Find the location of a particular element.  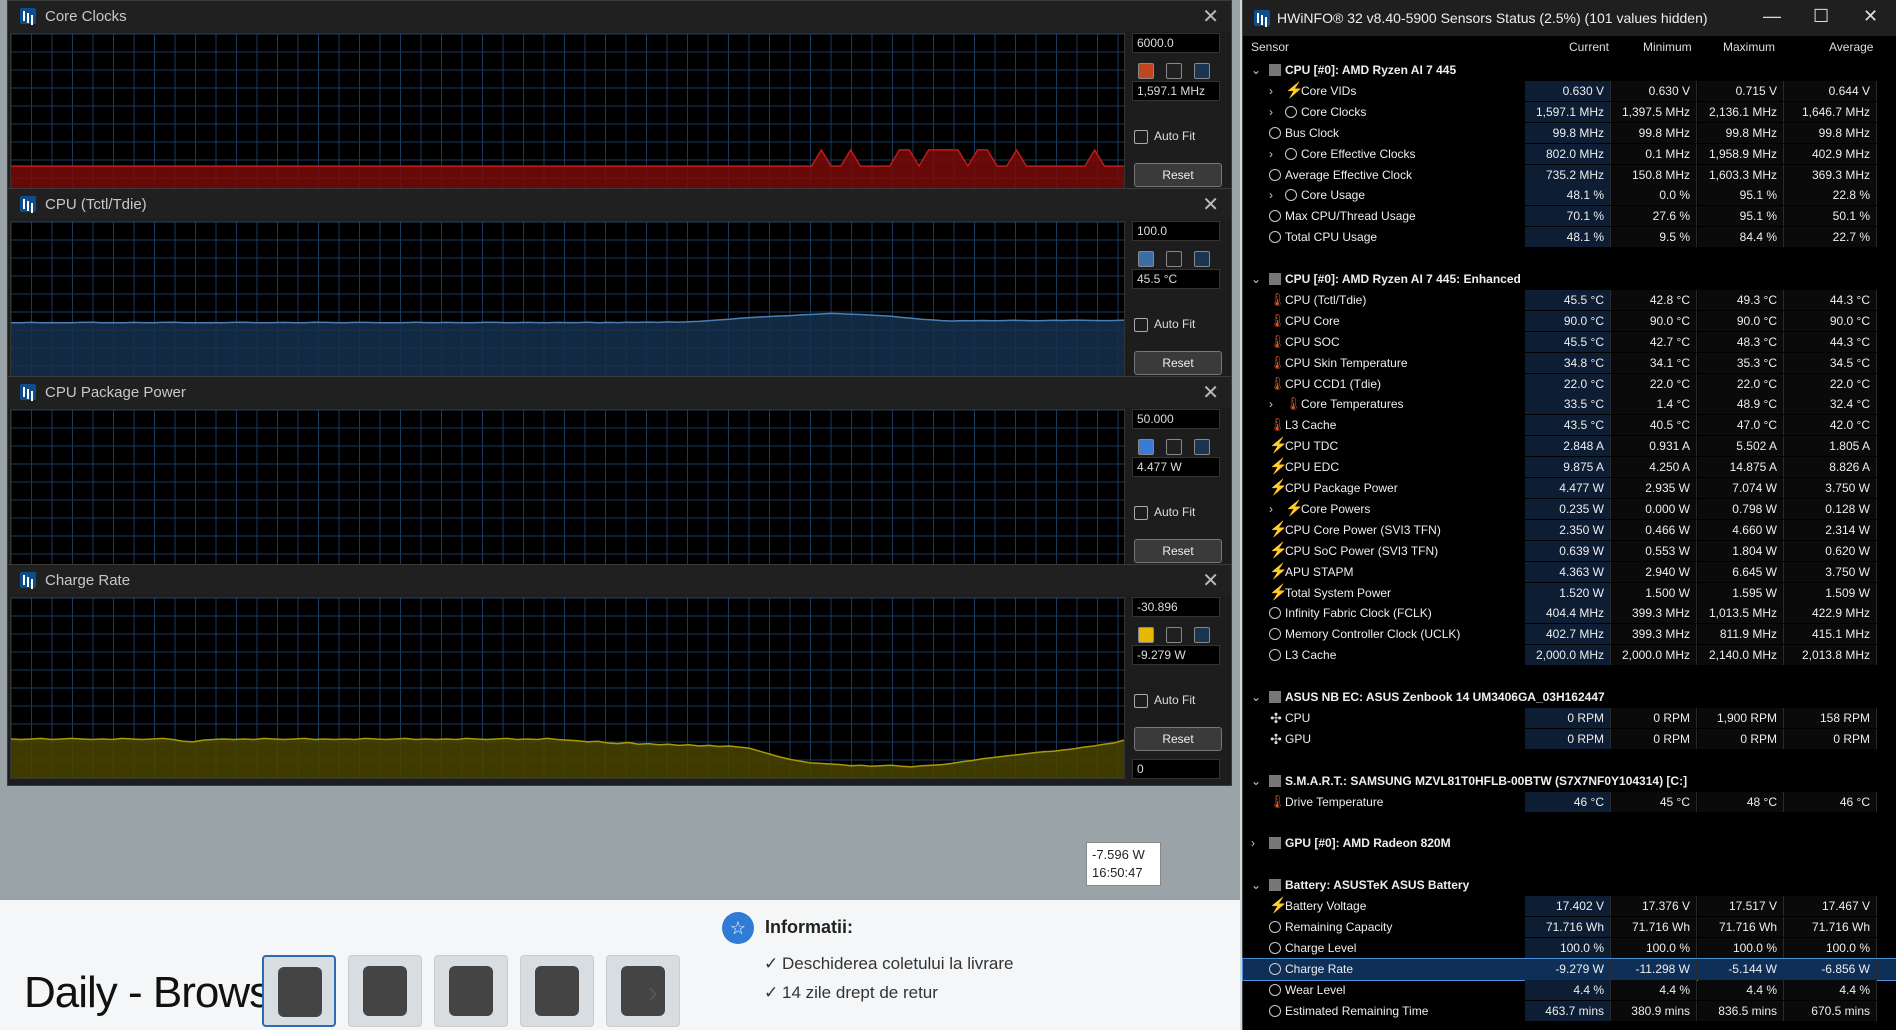

min-value-field: 0 is located at coordinates (1176, 769).